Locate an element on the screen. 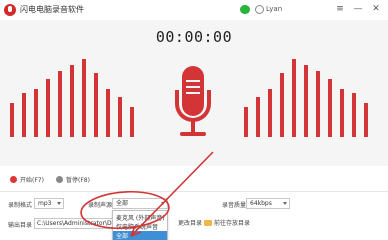  microphone-base is located at coordinates (193, 134).